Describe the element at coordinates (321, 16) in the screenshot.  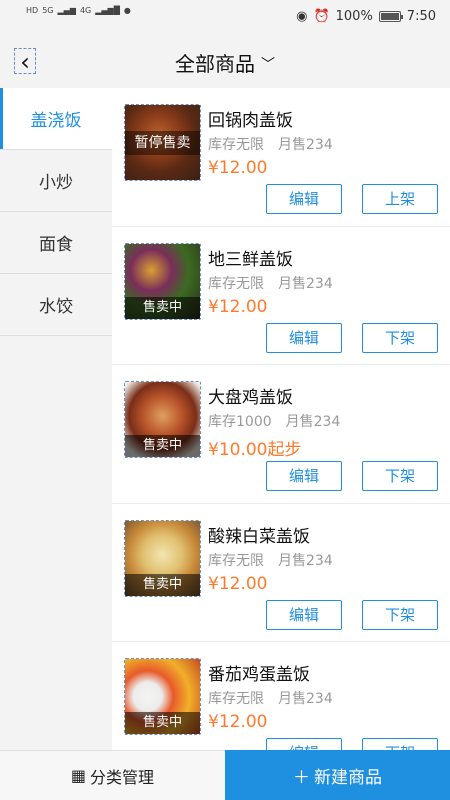
I see `alarm-icon: ⏰` at that location.